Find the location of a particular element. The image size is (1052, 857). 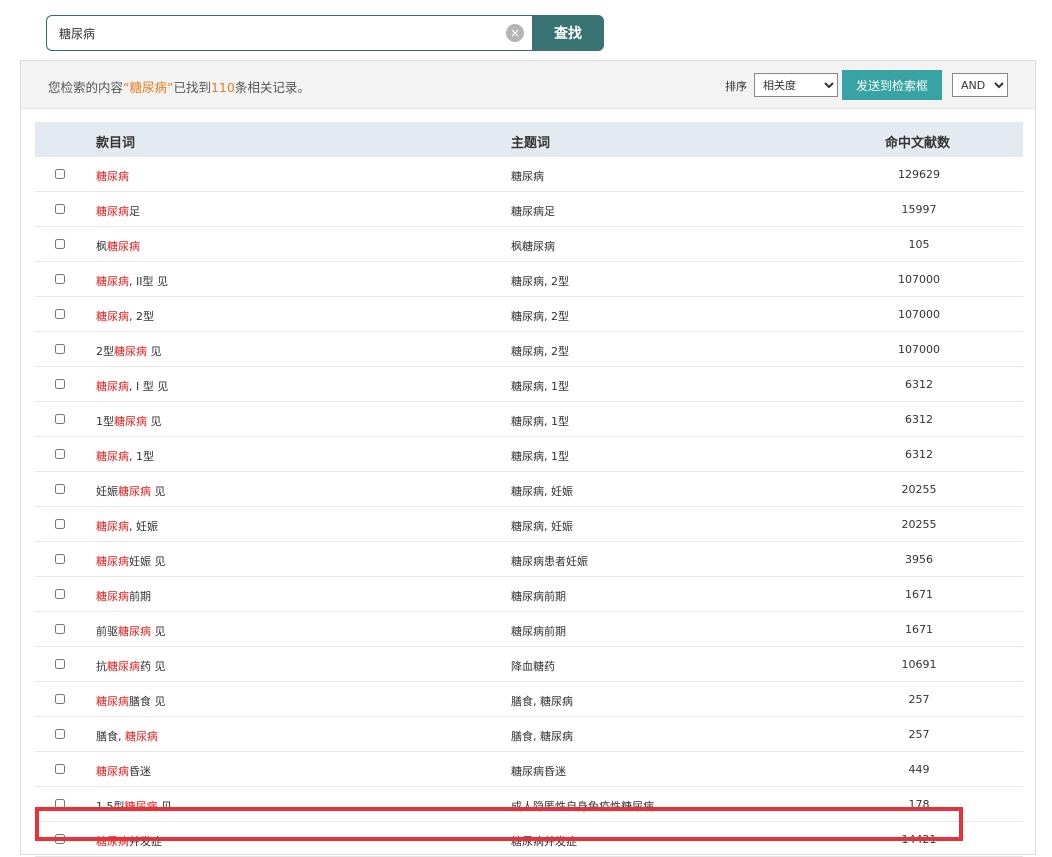

entry-term-suffix: , I 型 见 is located at coordinates (149, 386).